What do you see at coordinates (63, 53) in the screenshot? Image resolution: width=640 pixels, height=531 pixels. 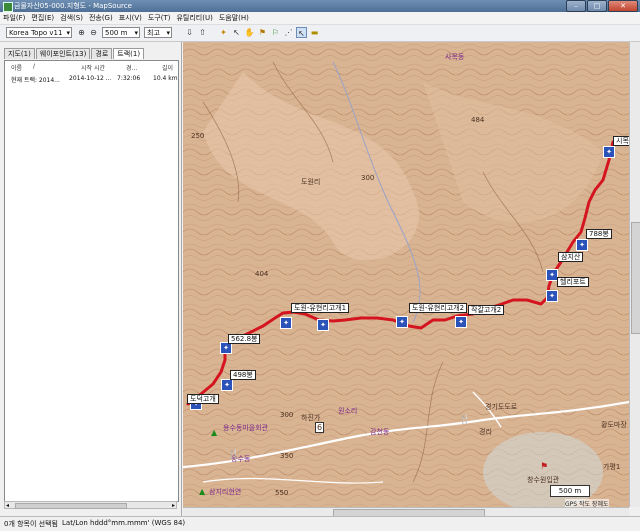 I see `tab-waypoints: 웨이포인트(13)` at bounding box center [63, 53].